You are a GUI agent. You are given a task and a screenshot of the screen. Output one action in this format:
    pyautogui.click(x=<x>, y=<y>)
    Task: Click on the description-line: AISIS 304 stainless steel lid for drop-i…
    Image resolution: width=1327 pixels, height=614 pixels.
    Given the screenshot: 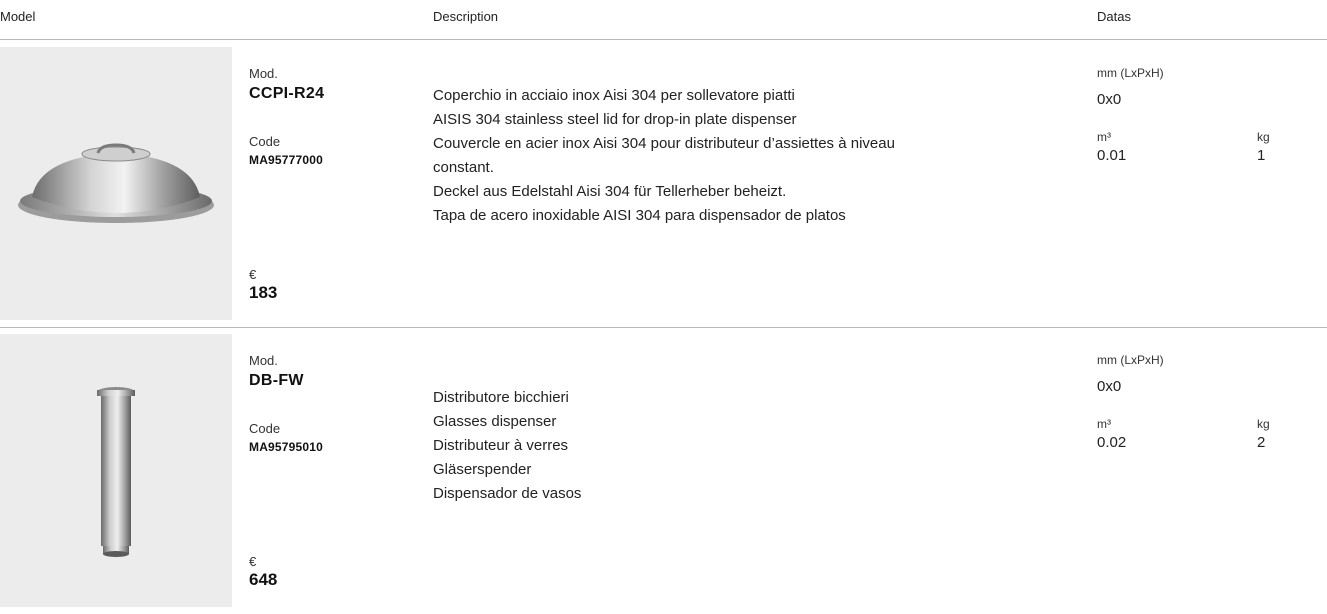 What is the action you would take?
    pyautogui.click(x=615, y=119)
    